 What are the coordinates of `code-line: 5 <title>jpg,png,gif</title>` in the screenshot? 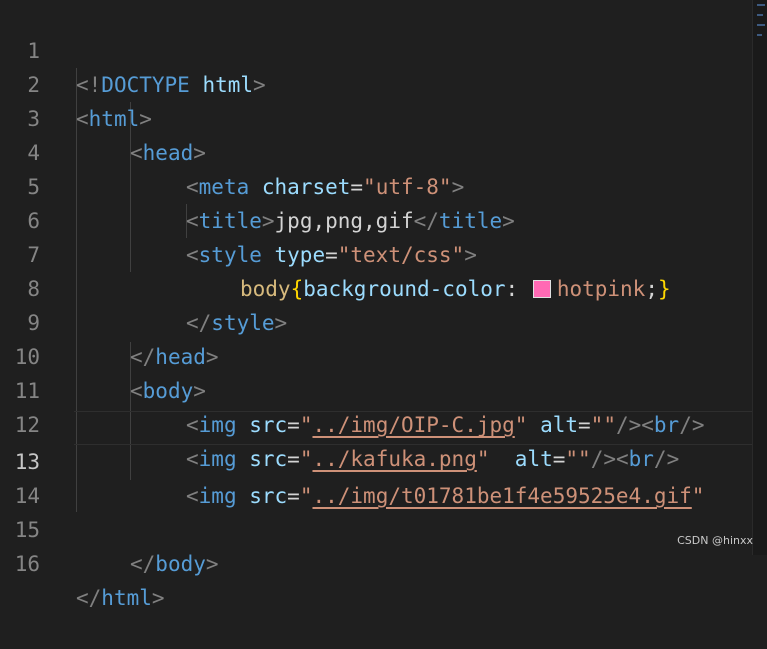 It's located at (383, 184).